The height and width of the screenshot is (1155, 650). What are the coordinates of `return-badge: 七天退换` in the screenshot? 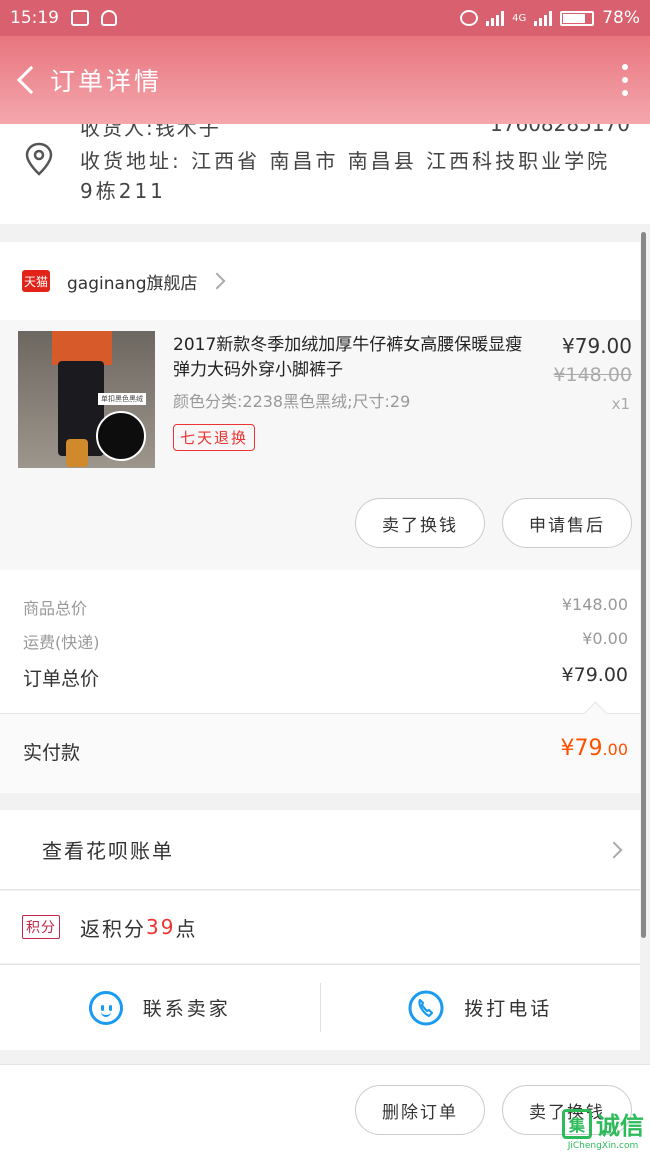 It's located at (214, 437).